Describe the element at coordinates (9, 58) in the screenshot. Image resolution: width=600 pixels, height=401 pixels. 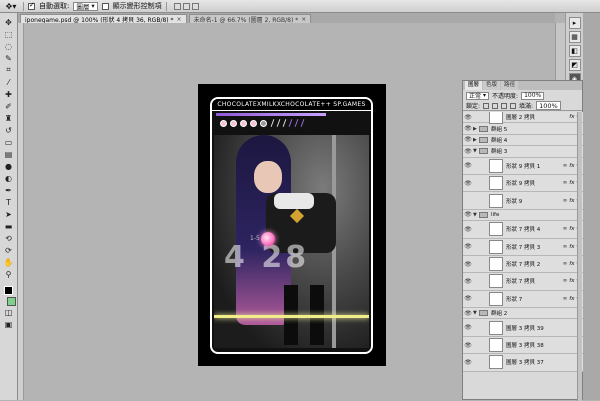
I see `quick-select-tool-icon: ✎` at that location.